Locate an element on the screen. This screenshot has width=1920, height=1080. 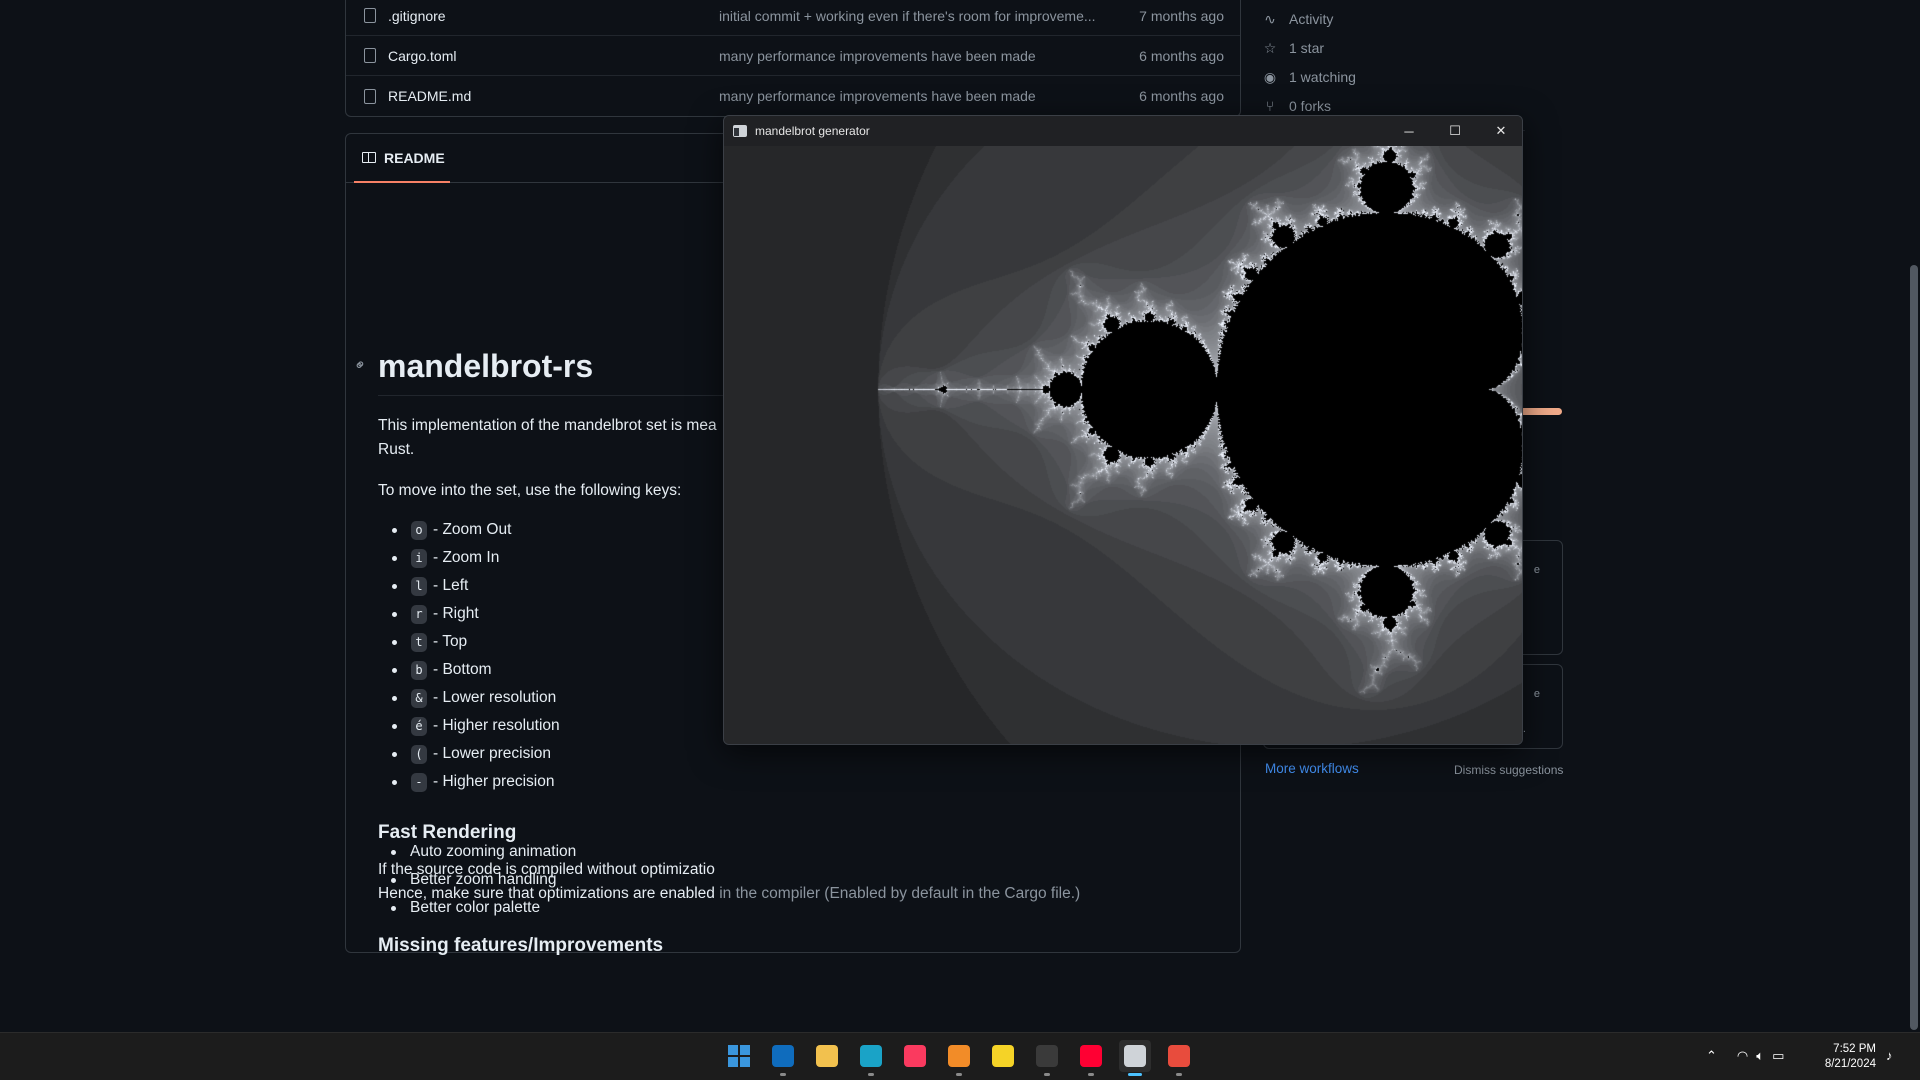
clock: 7:52 PM 8/21/2024 is located at coordinates (1836, 1057).